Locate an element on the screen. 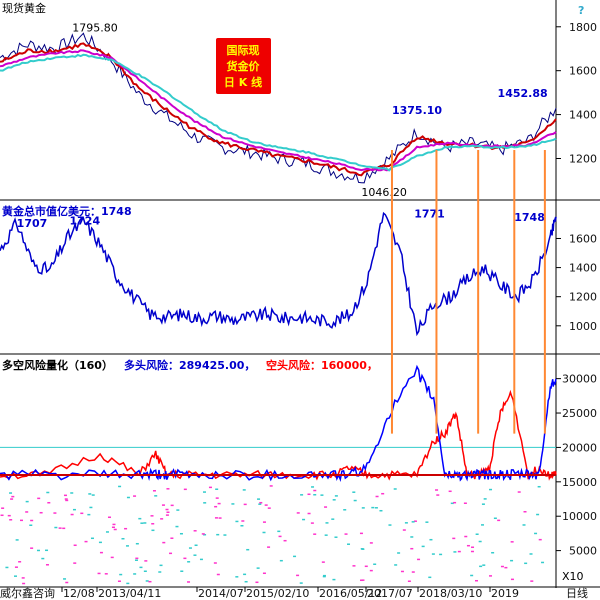  x-tick-label: 12/08 is located at coordinates (79, 593).